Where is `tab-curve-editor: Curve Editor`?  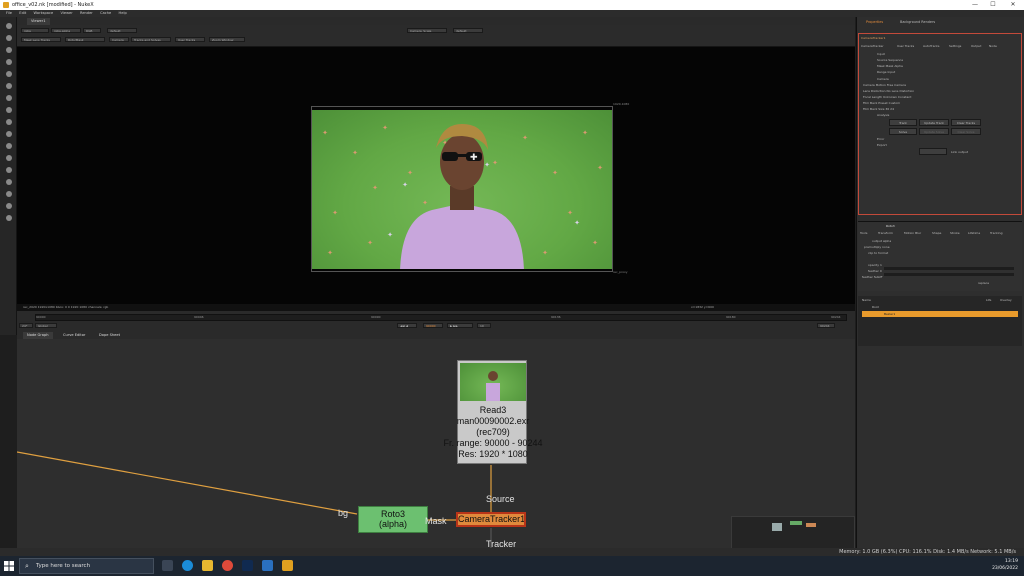 tab-curve-editor: Curve Editor is located at coordinates (74, 335).